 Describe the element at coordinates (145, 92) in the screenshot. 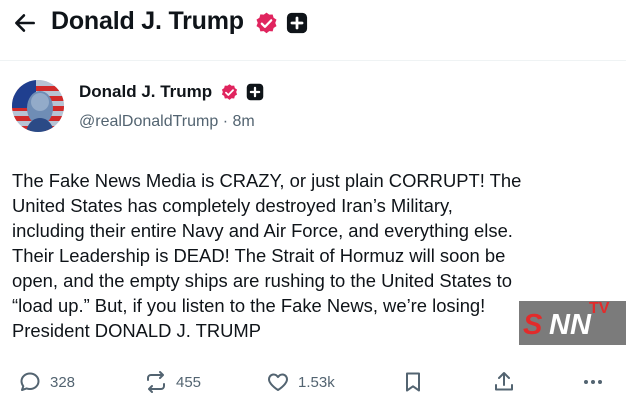

I see `author-display-name: Donald J. Trump` at that location.